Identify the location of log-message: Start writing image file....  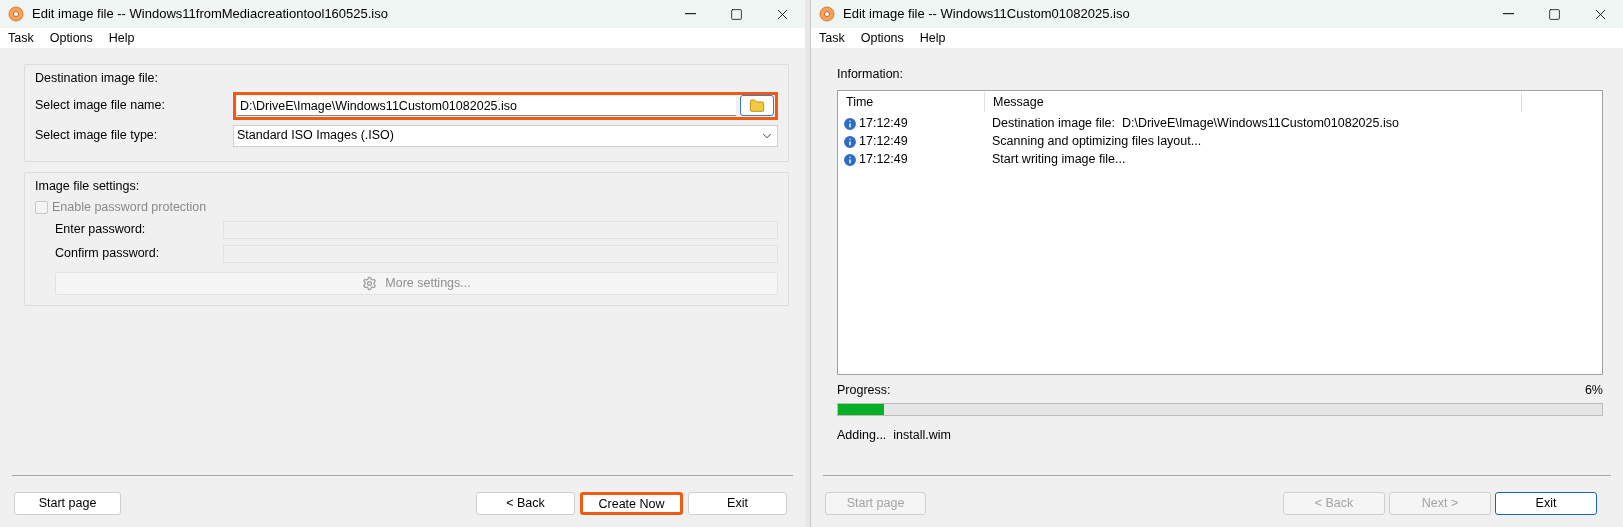
(1058, 160).